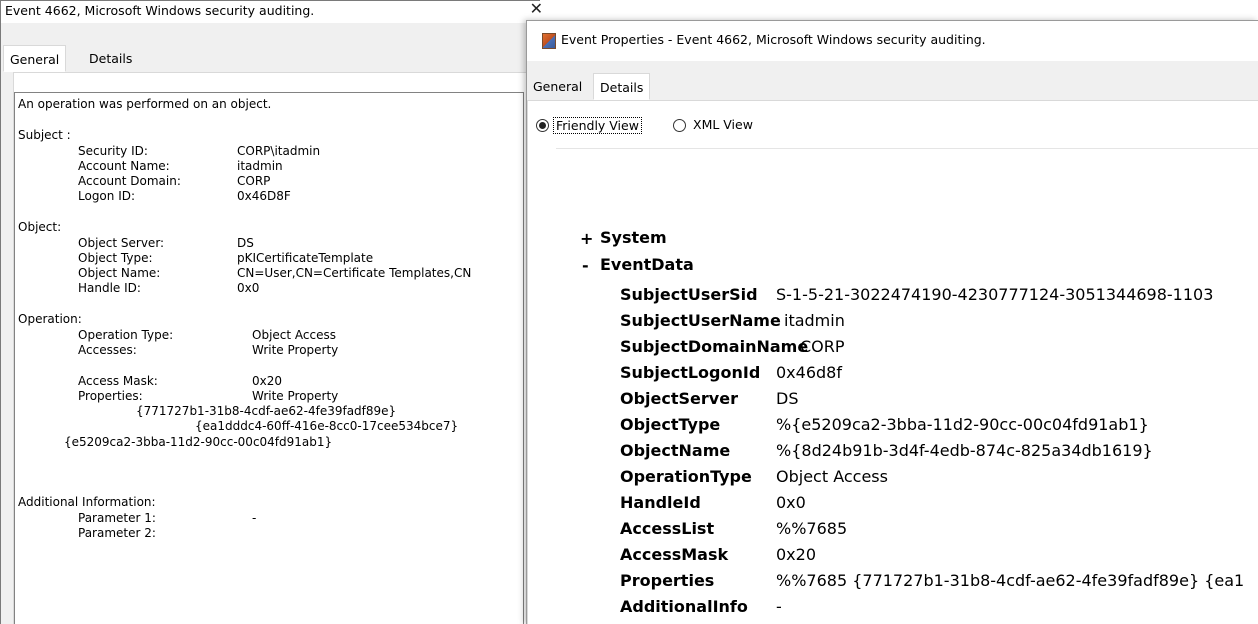  I want to click on collapse-toggle-icon: -, so click(585, 265).